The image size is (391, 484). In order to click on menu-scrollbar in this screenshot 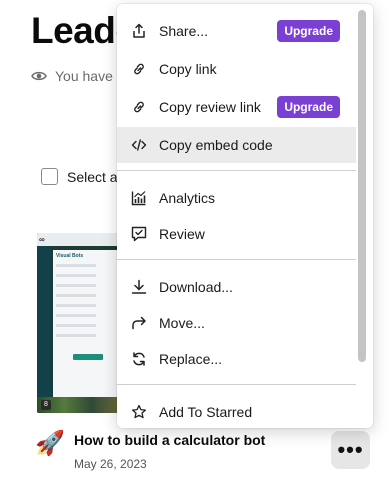, I will do `click(362, 186)`.